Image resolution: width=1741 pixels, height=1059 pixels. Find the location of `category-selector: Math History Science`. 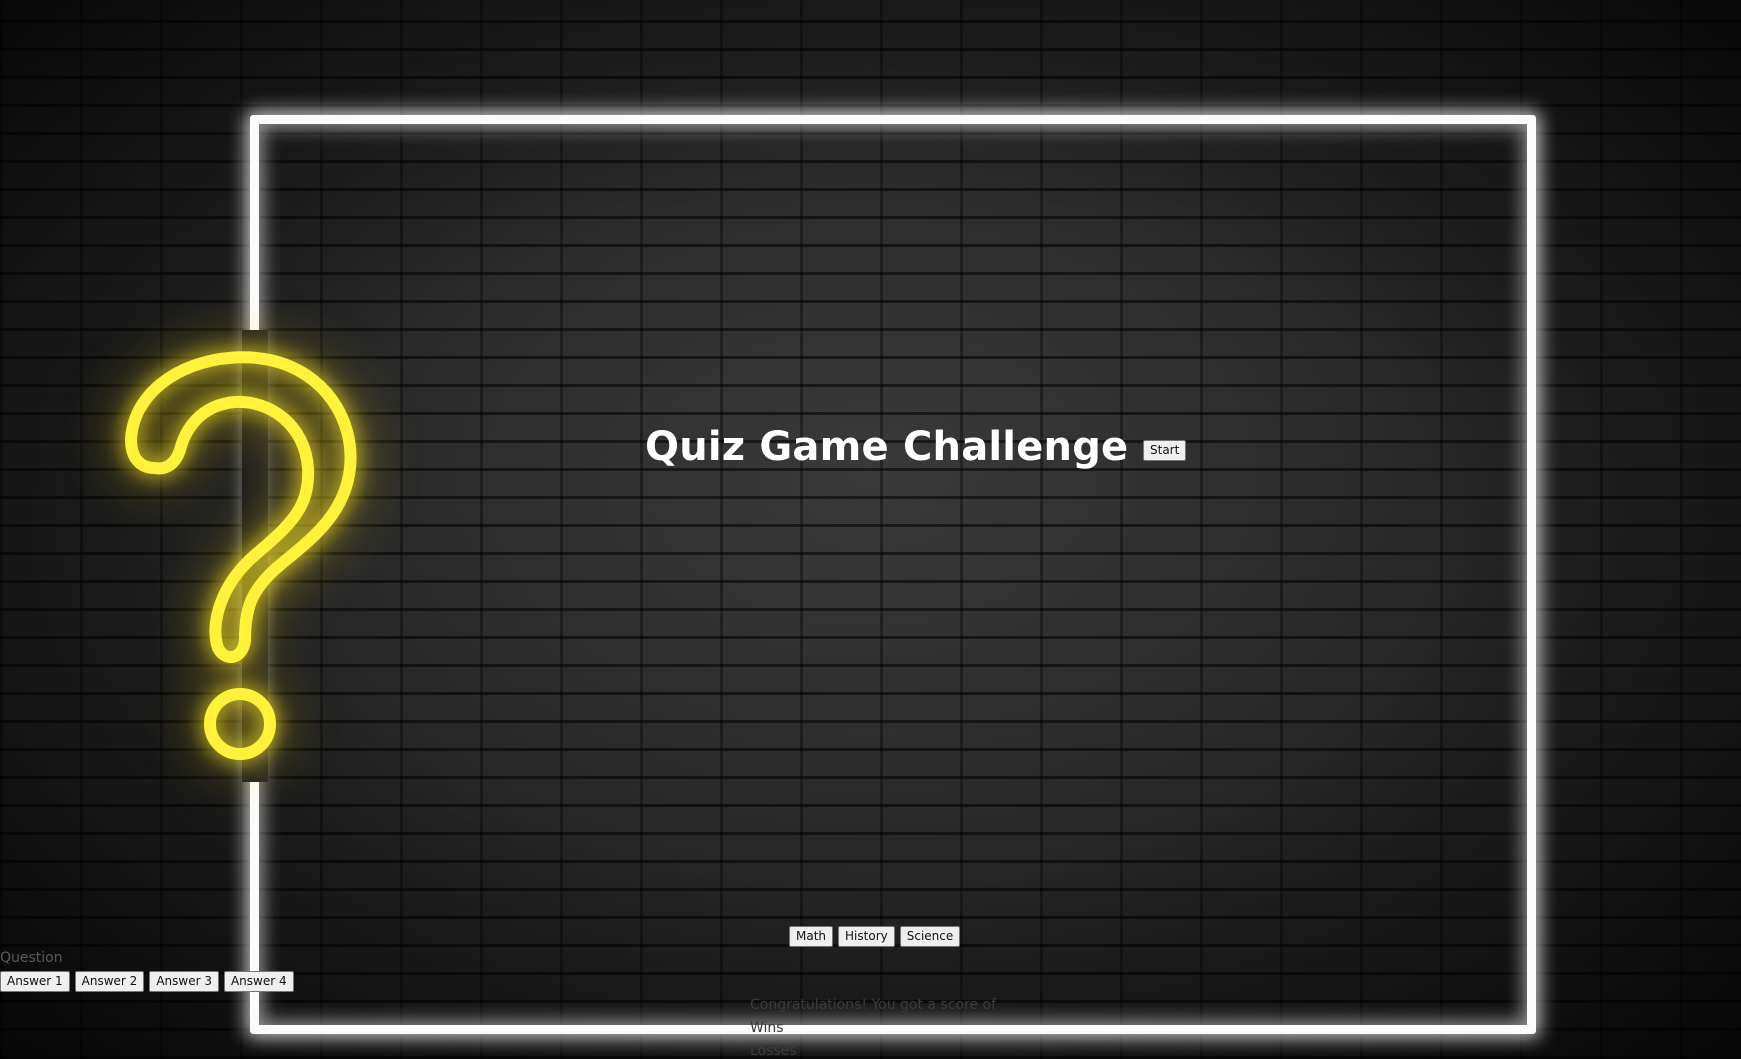

category-selector: Math History Science is located at coordinates (875, 936).